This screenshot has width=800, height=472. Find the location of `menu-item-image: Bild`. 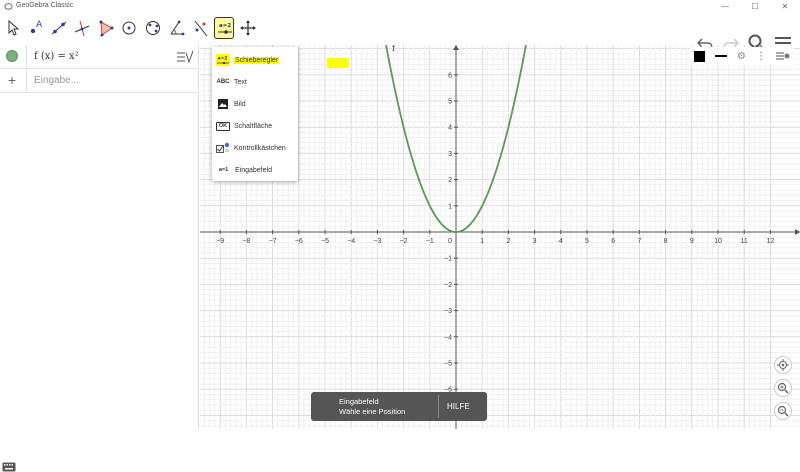

menu-item-image: Bild is located at coordinates (257, 104).